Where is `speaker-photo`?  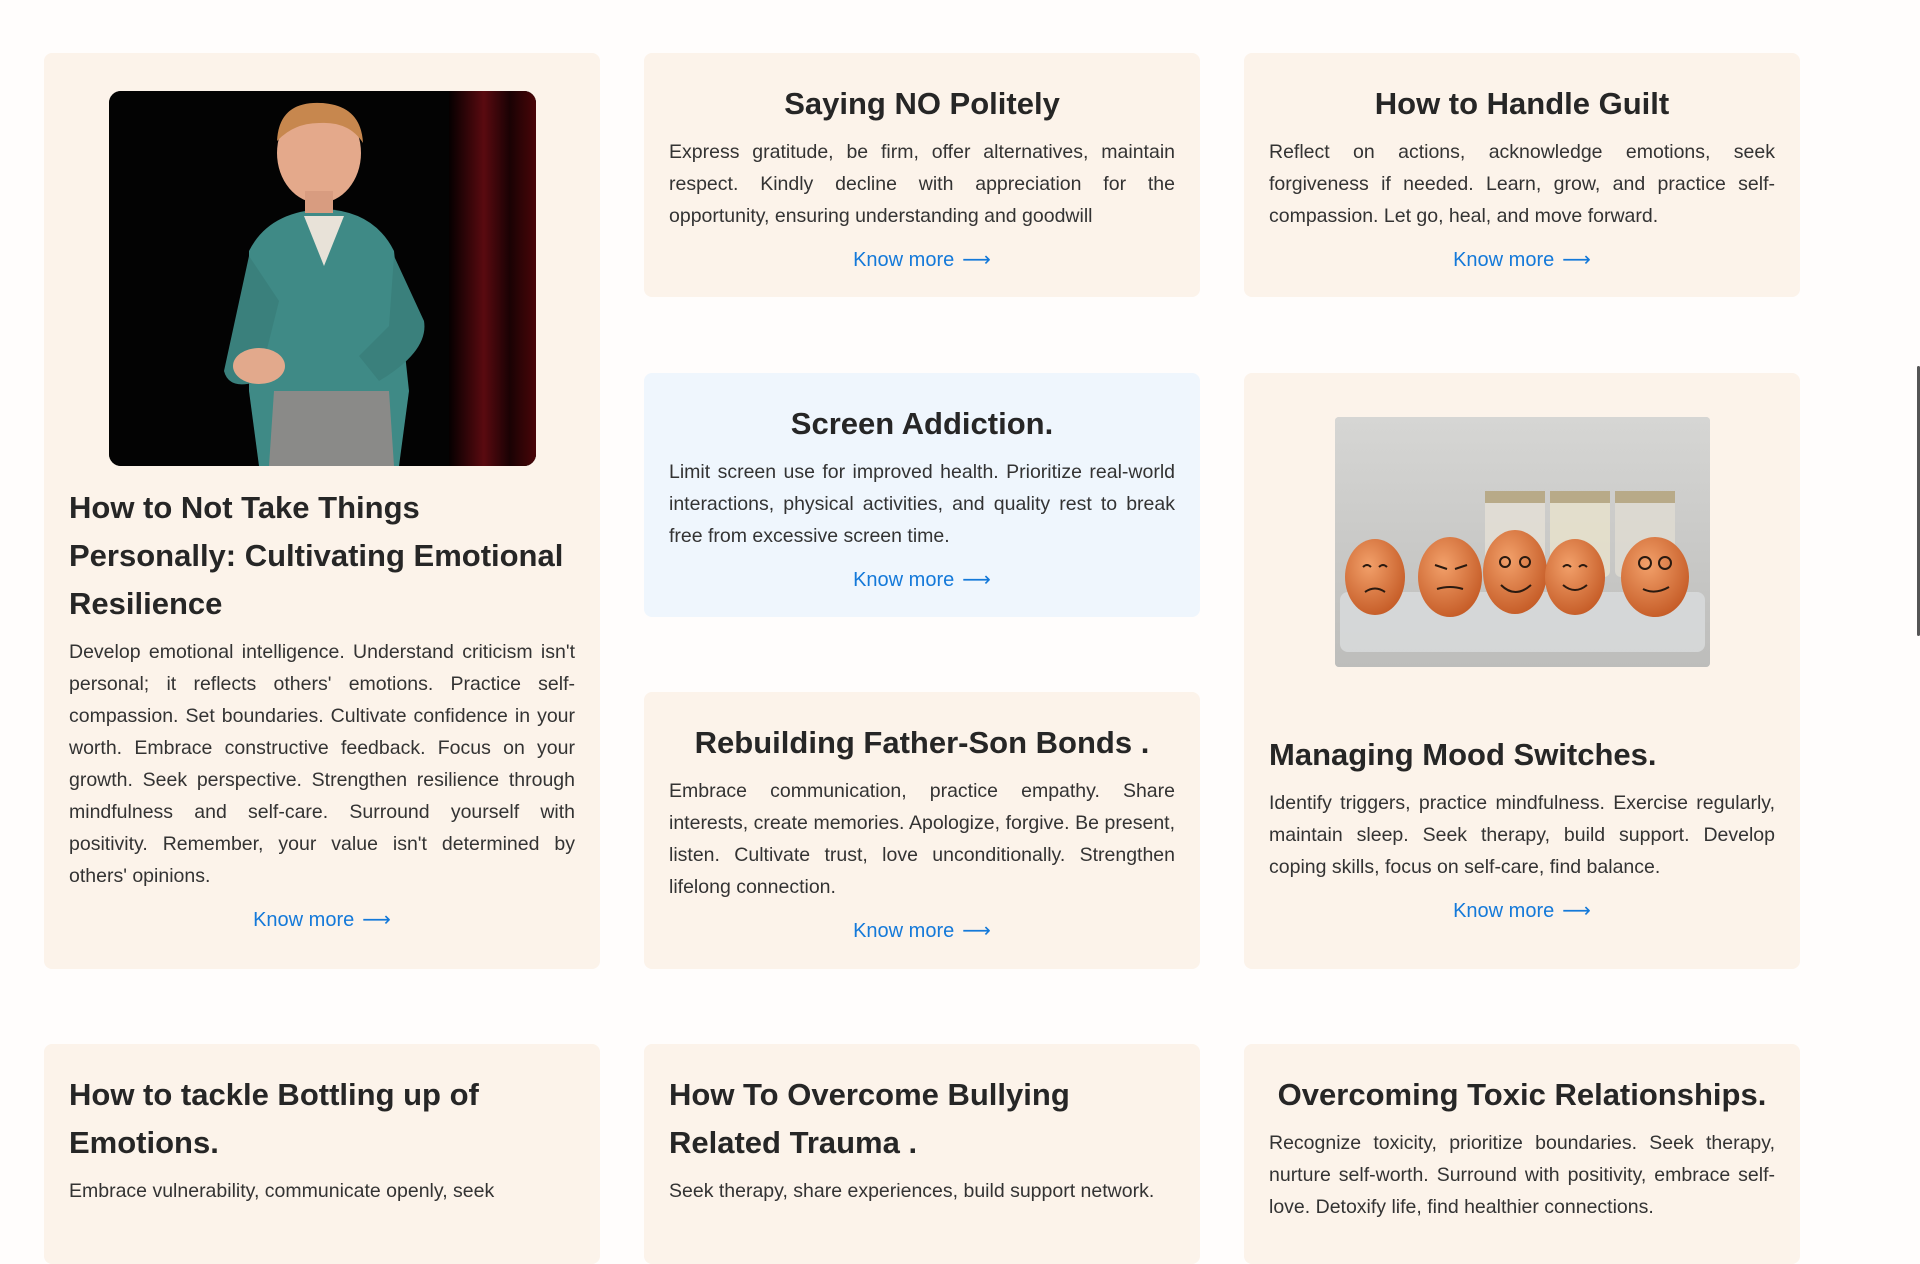
speaker-photo is located at coordinates (322, 278).